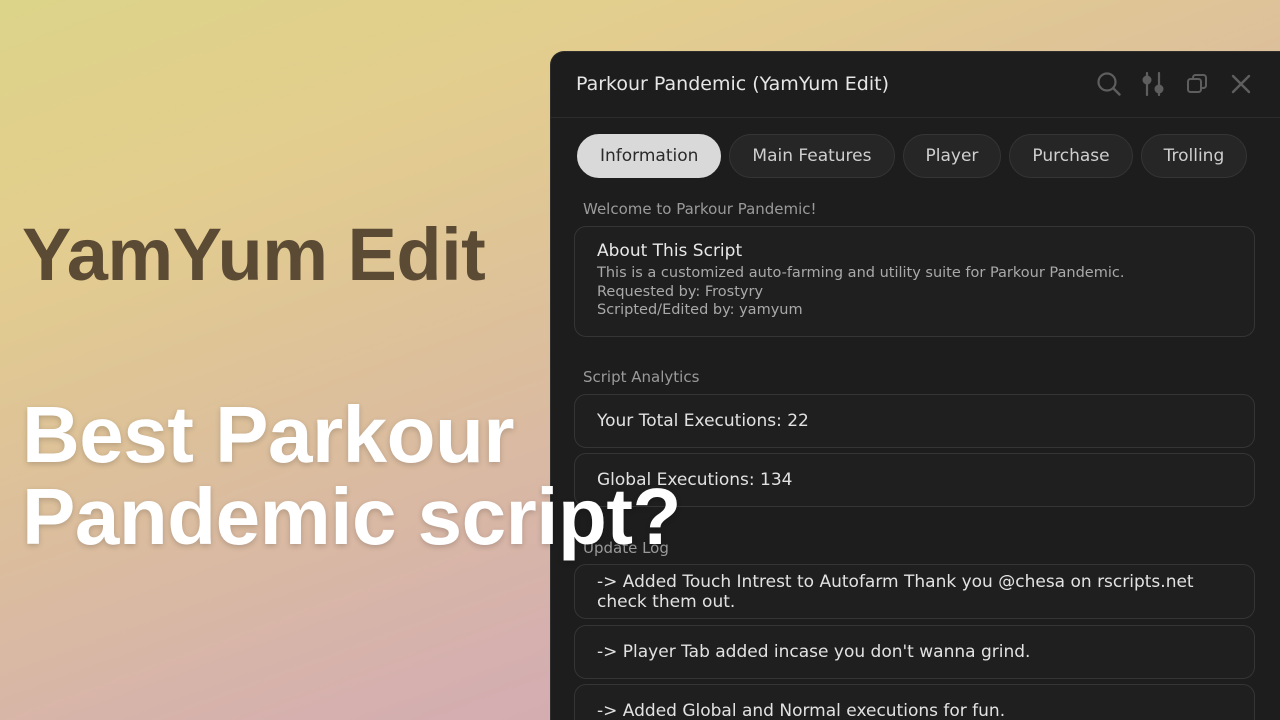  I want to click on tab-information: Information, so click(649, 156).